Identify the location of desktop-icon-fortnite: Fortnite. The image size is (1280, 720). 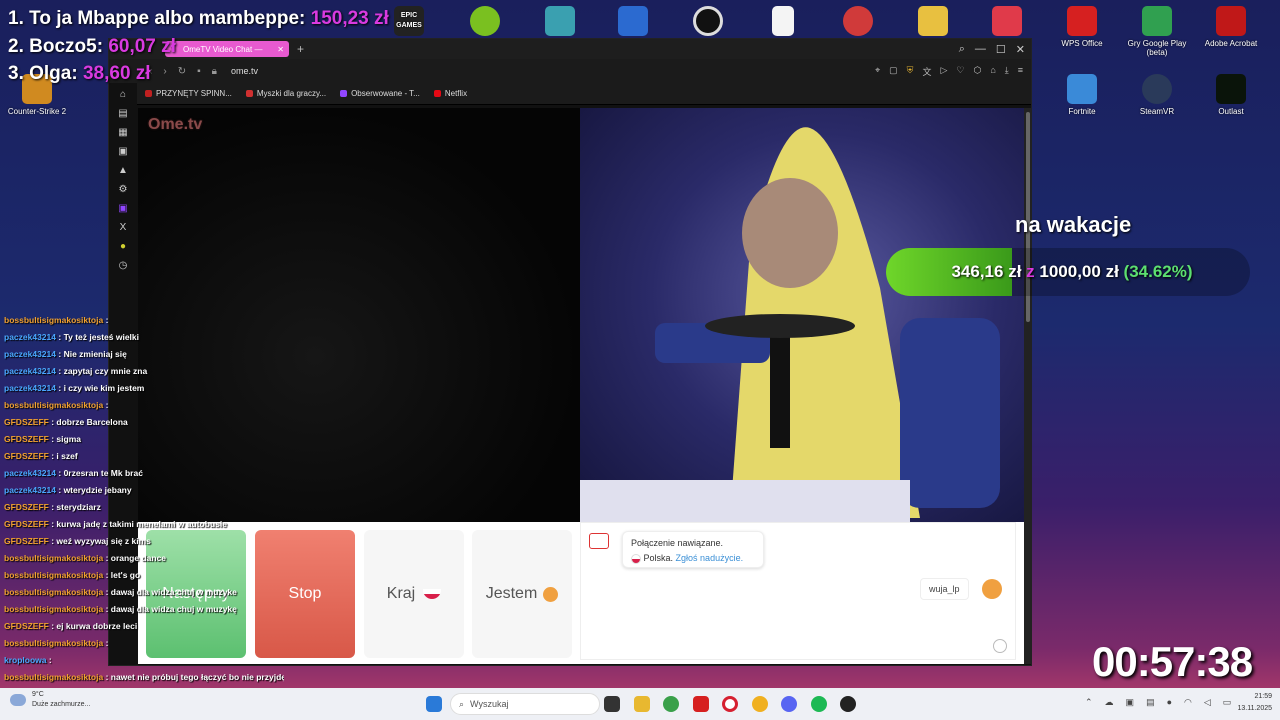
(1082, 95).